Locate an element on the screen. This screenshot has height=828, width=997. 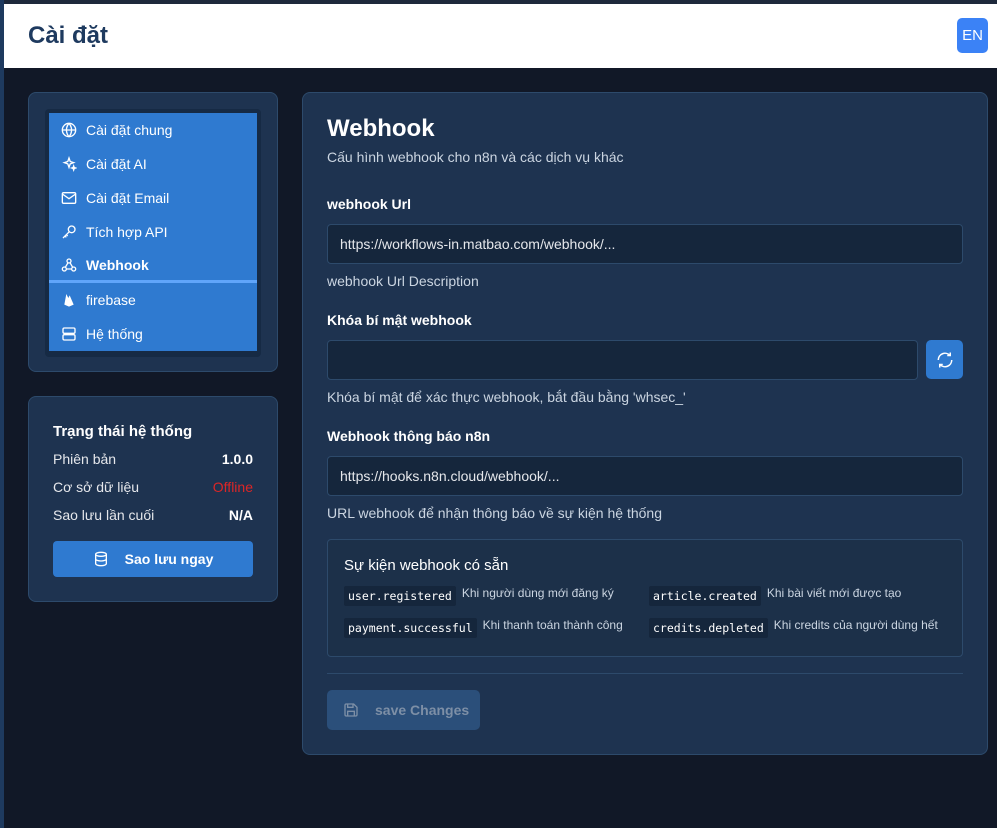
sparkles-icon is located at coordinates (69, 164).